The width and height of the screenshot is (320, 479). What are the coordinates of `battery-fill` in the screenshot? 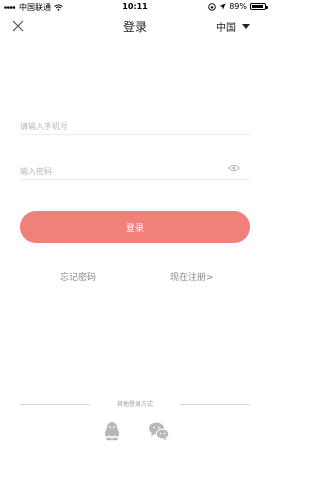 It's located at (257, 6).